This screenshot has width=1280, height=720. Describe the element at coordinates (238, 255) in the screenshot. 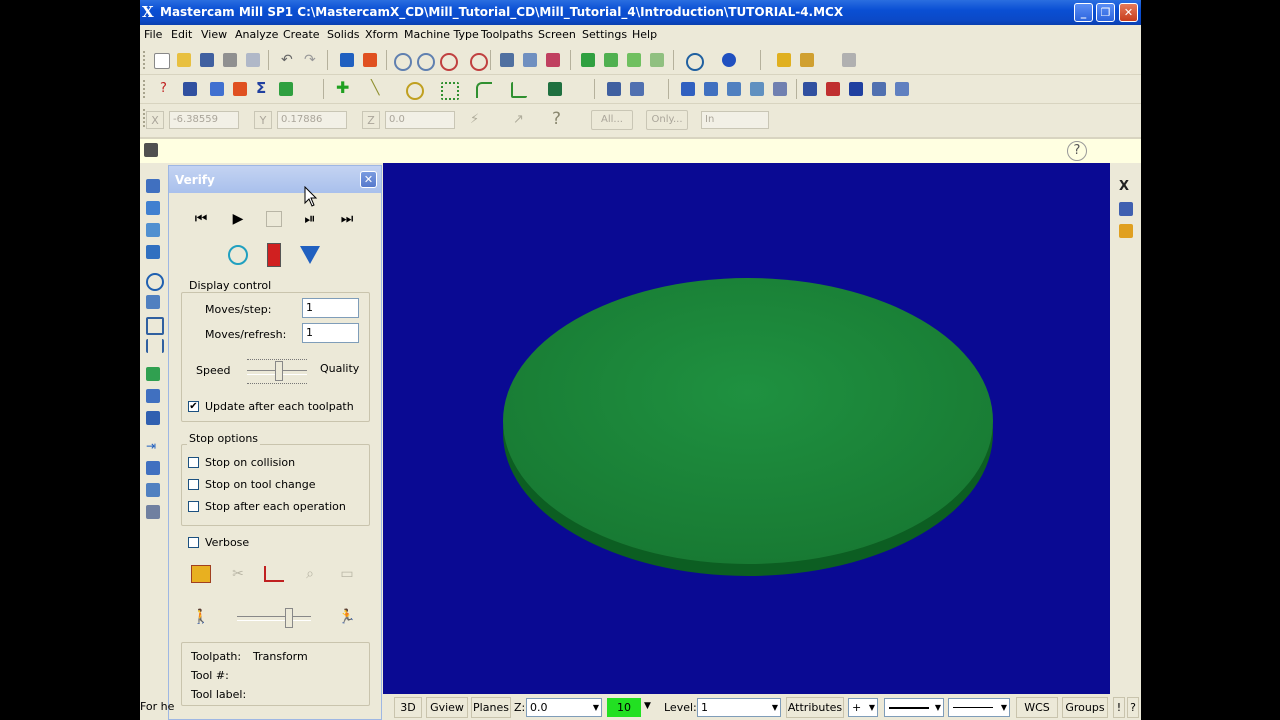

I see `options-button` at that location.